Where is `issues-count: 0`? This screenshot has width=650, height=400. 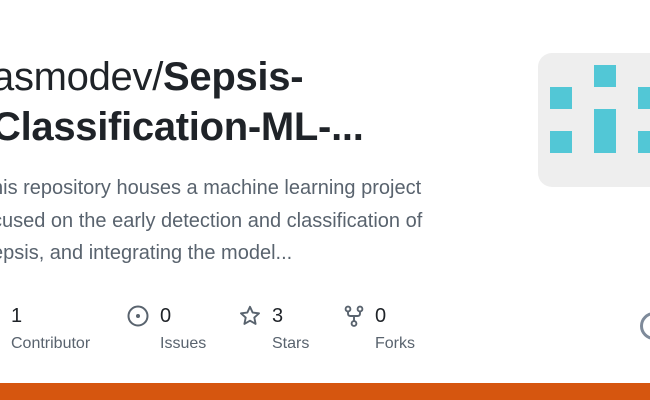 issues-count: 0 is located at coordinates (166, 316).